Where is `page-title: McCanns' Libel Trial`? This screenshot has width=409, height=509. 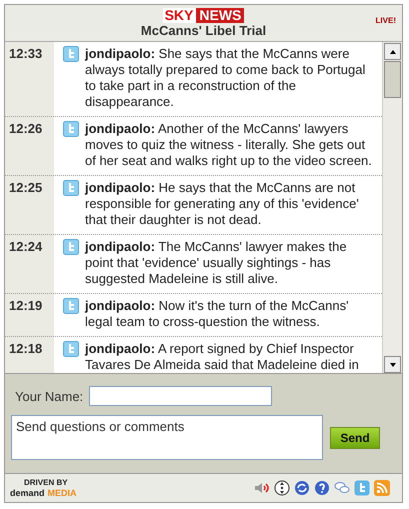
page-title: McCanns' Libel Trial is located at coordinates (203, 31).